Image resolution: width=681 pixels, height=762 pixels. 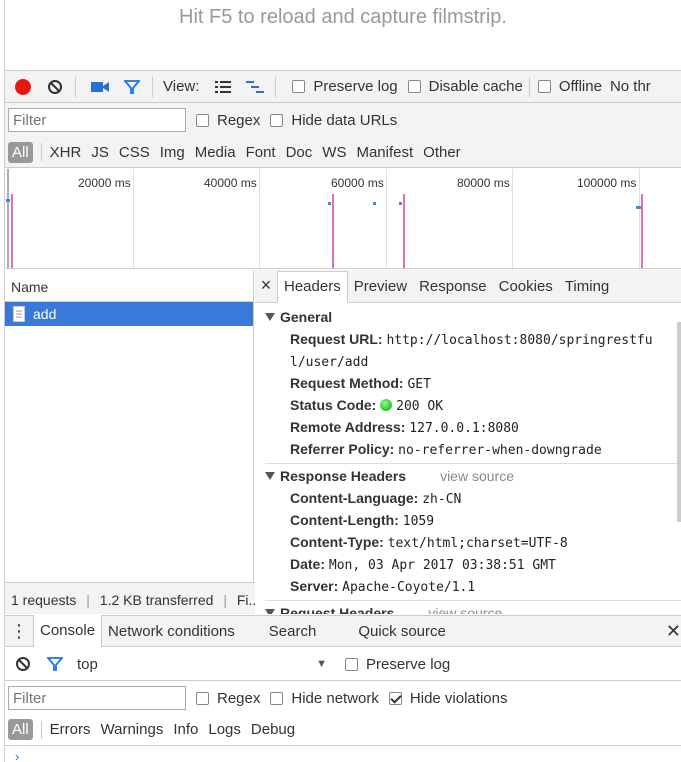 I want to click on level-filter-debug: Debug, so click(x=273, y=729).